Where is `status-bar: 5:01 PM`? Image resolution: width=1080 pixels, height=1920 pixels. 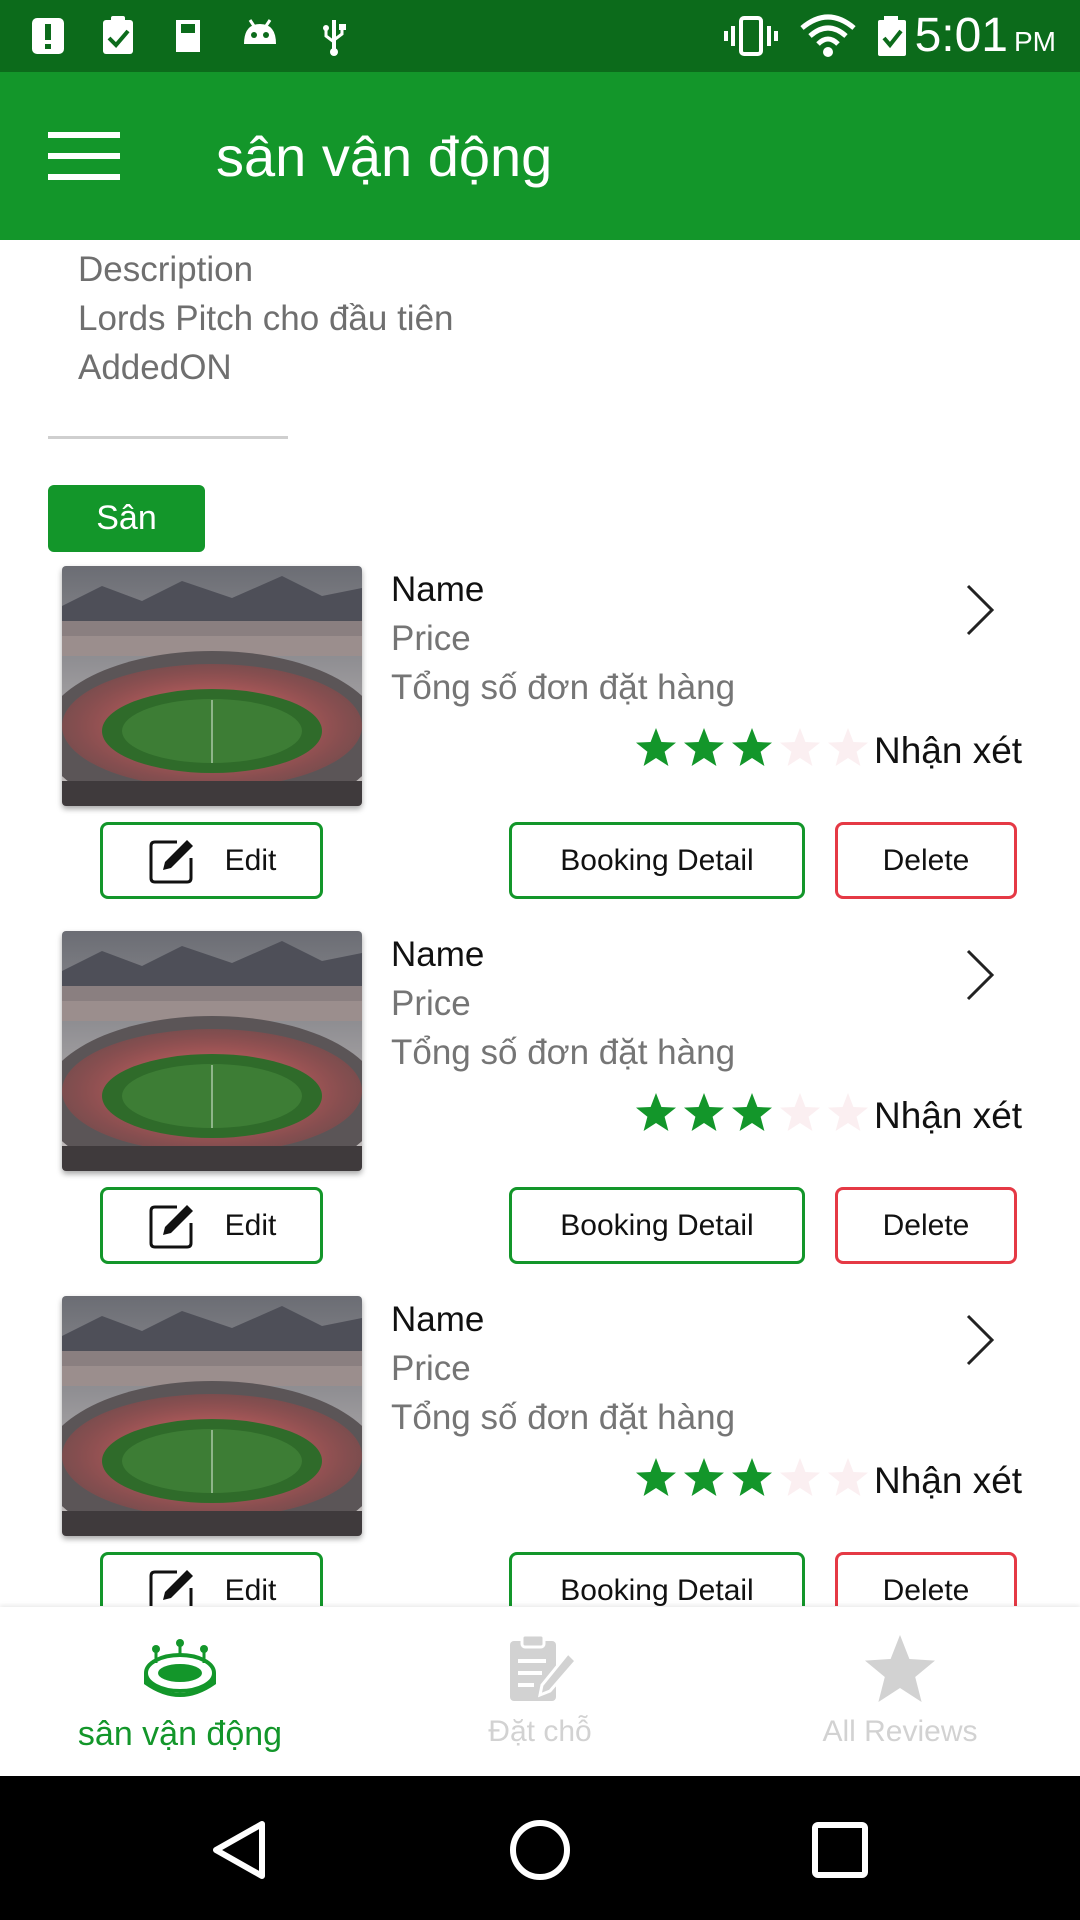 status-bar: 5:01 PM is located at coordinates (540, 36).